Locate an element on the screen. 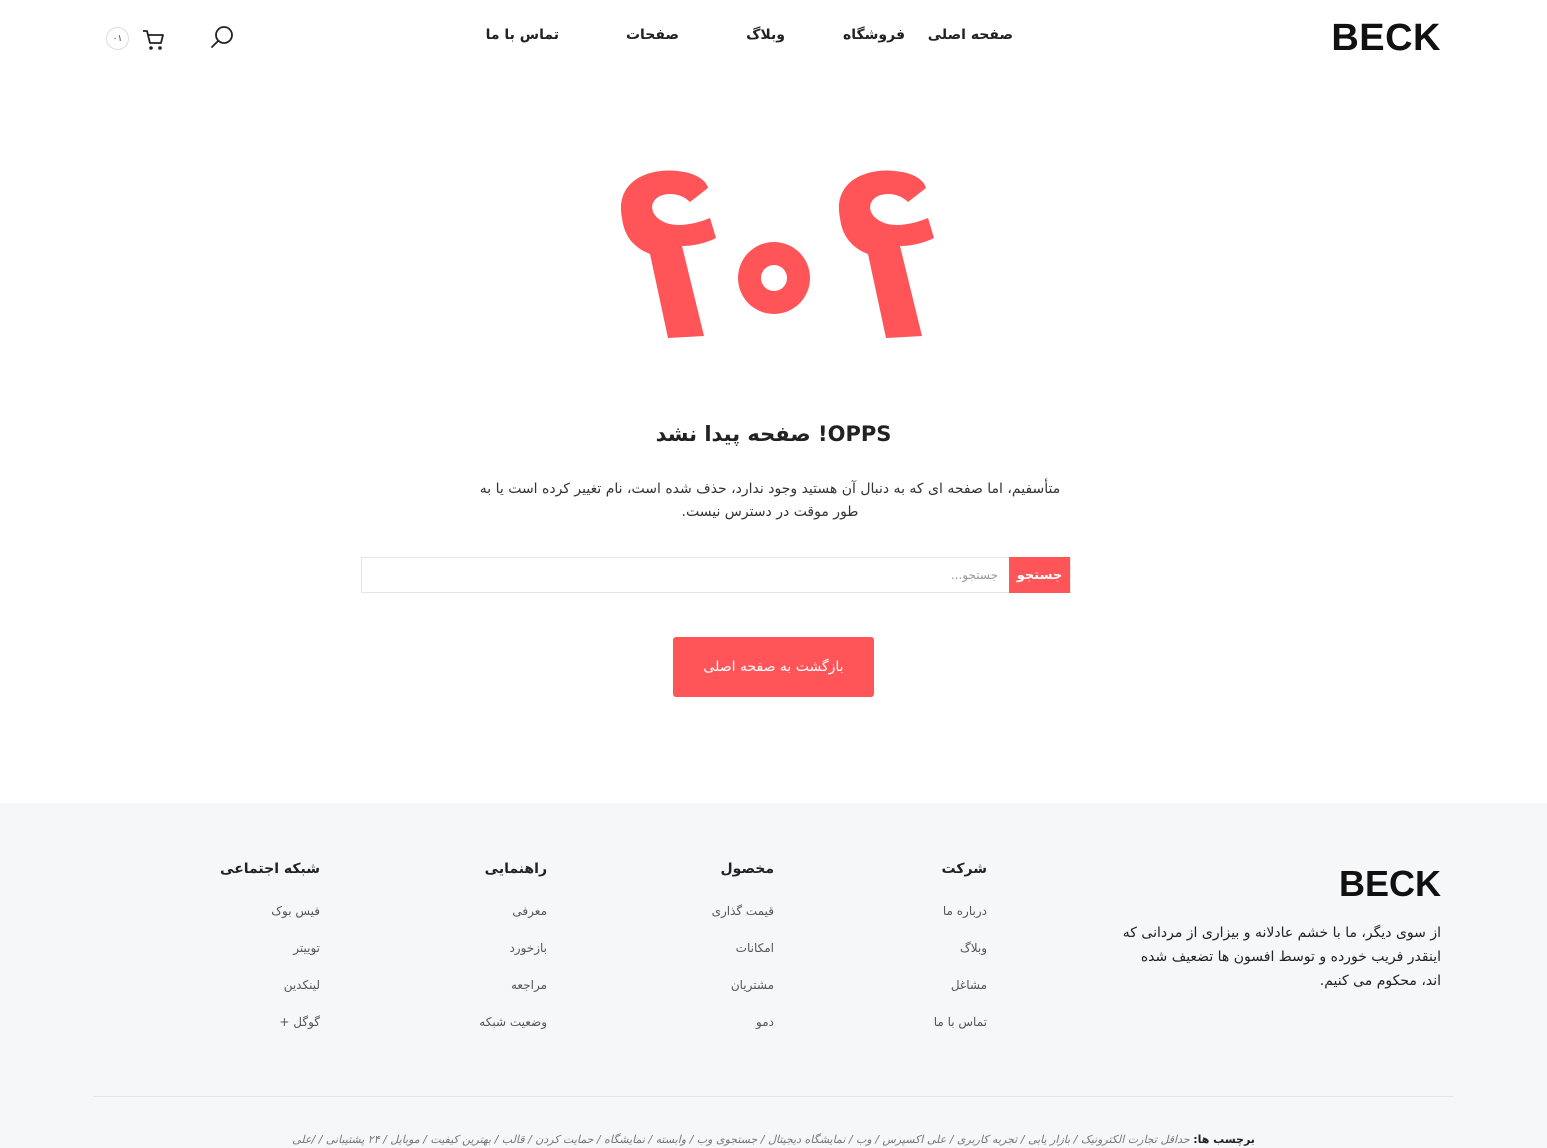 The image size is (1547, 1148). footer-column-title: شبکه اجتماعی is located at coordinates (270, 869).